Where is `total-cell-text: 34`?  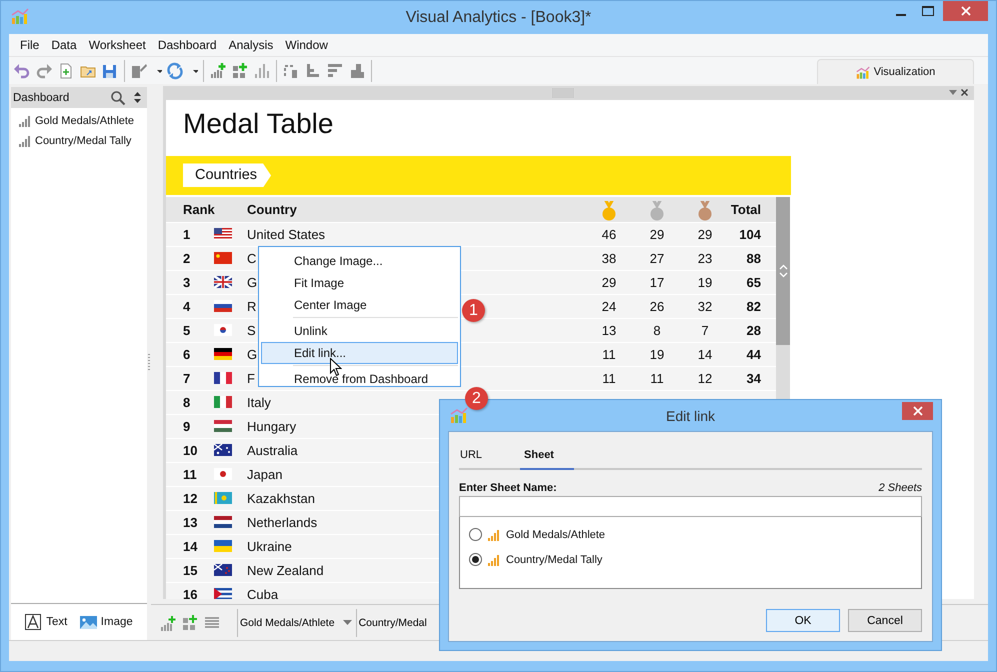 total-cell-text: 34 is located at coordinates (753, 378).